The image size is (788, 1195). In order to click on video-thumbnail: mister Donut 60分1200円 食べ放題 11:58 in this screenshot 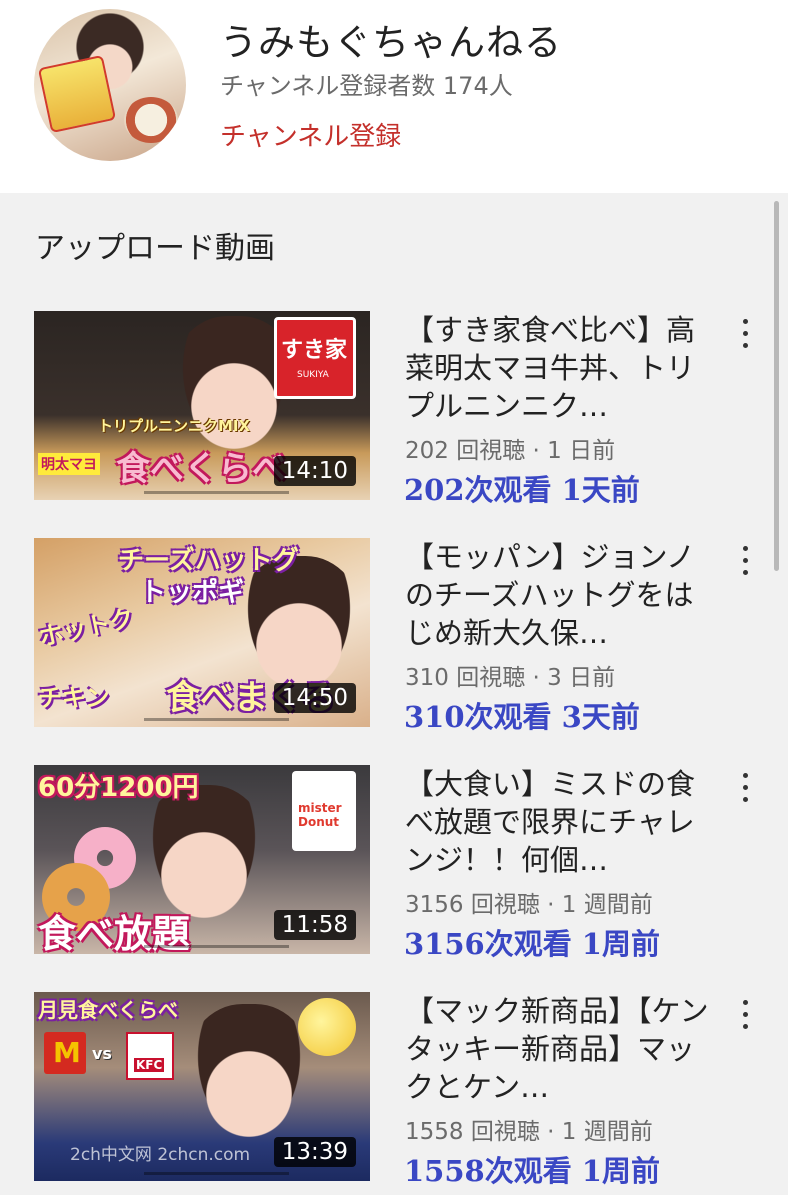, I will do `click(202, 859)`.